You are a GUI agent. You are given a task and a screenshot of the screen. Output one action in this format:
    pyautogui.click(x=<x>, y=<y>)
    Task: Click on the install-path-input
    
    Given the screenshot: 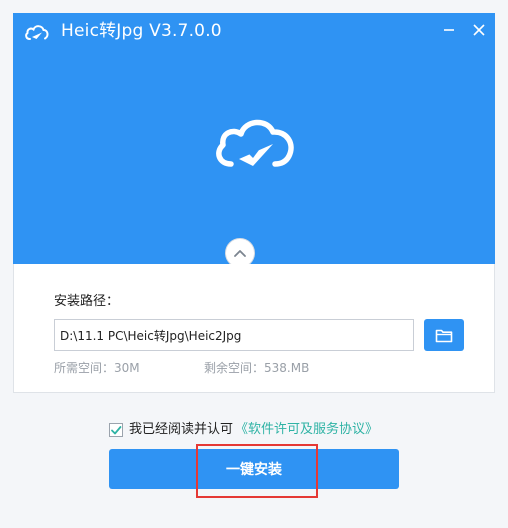 What is the action you would take?
    pyautogui.click(x=234, y=335)
    